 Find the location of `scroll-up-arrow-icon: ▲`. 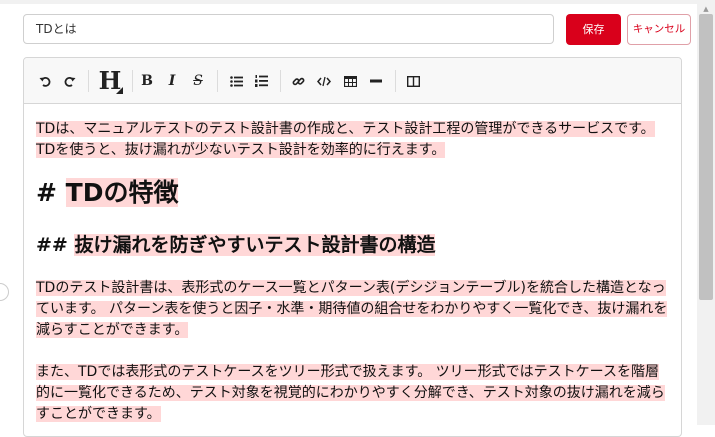

scroll-up-arrow-icon: ▲ is located at coordinates (706, 9).